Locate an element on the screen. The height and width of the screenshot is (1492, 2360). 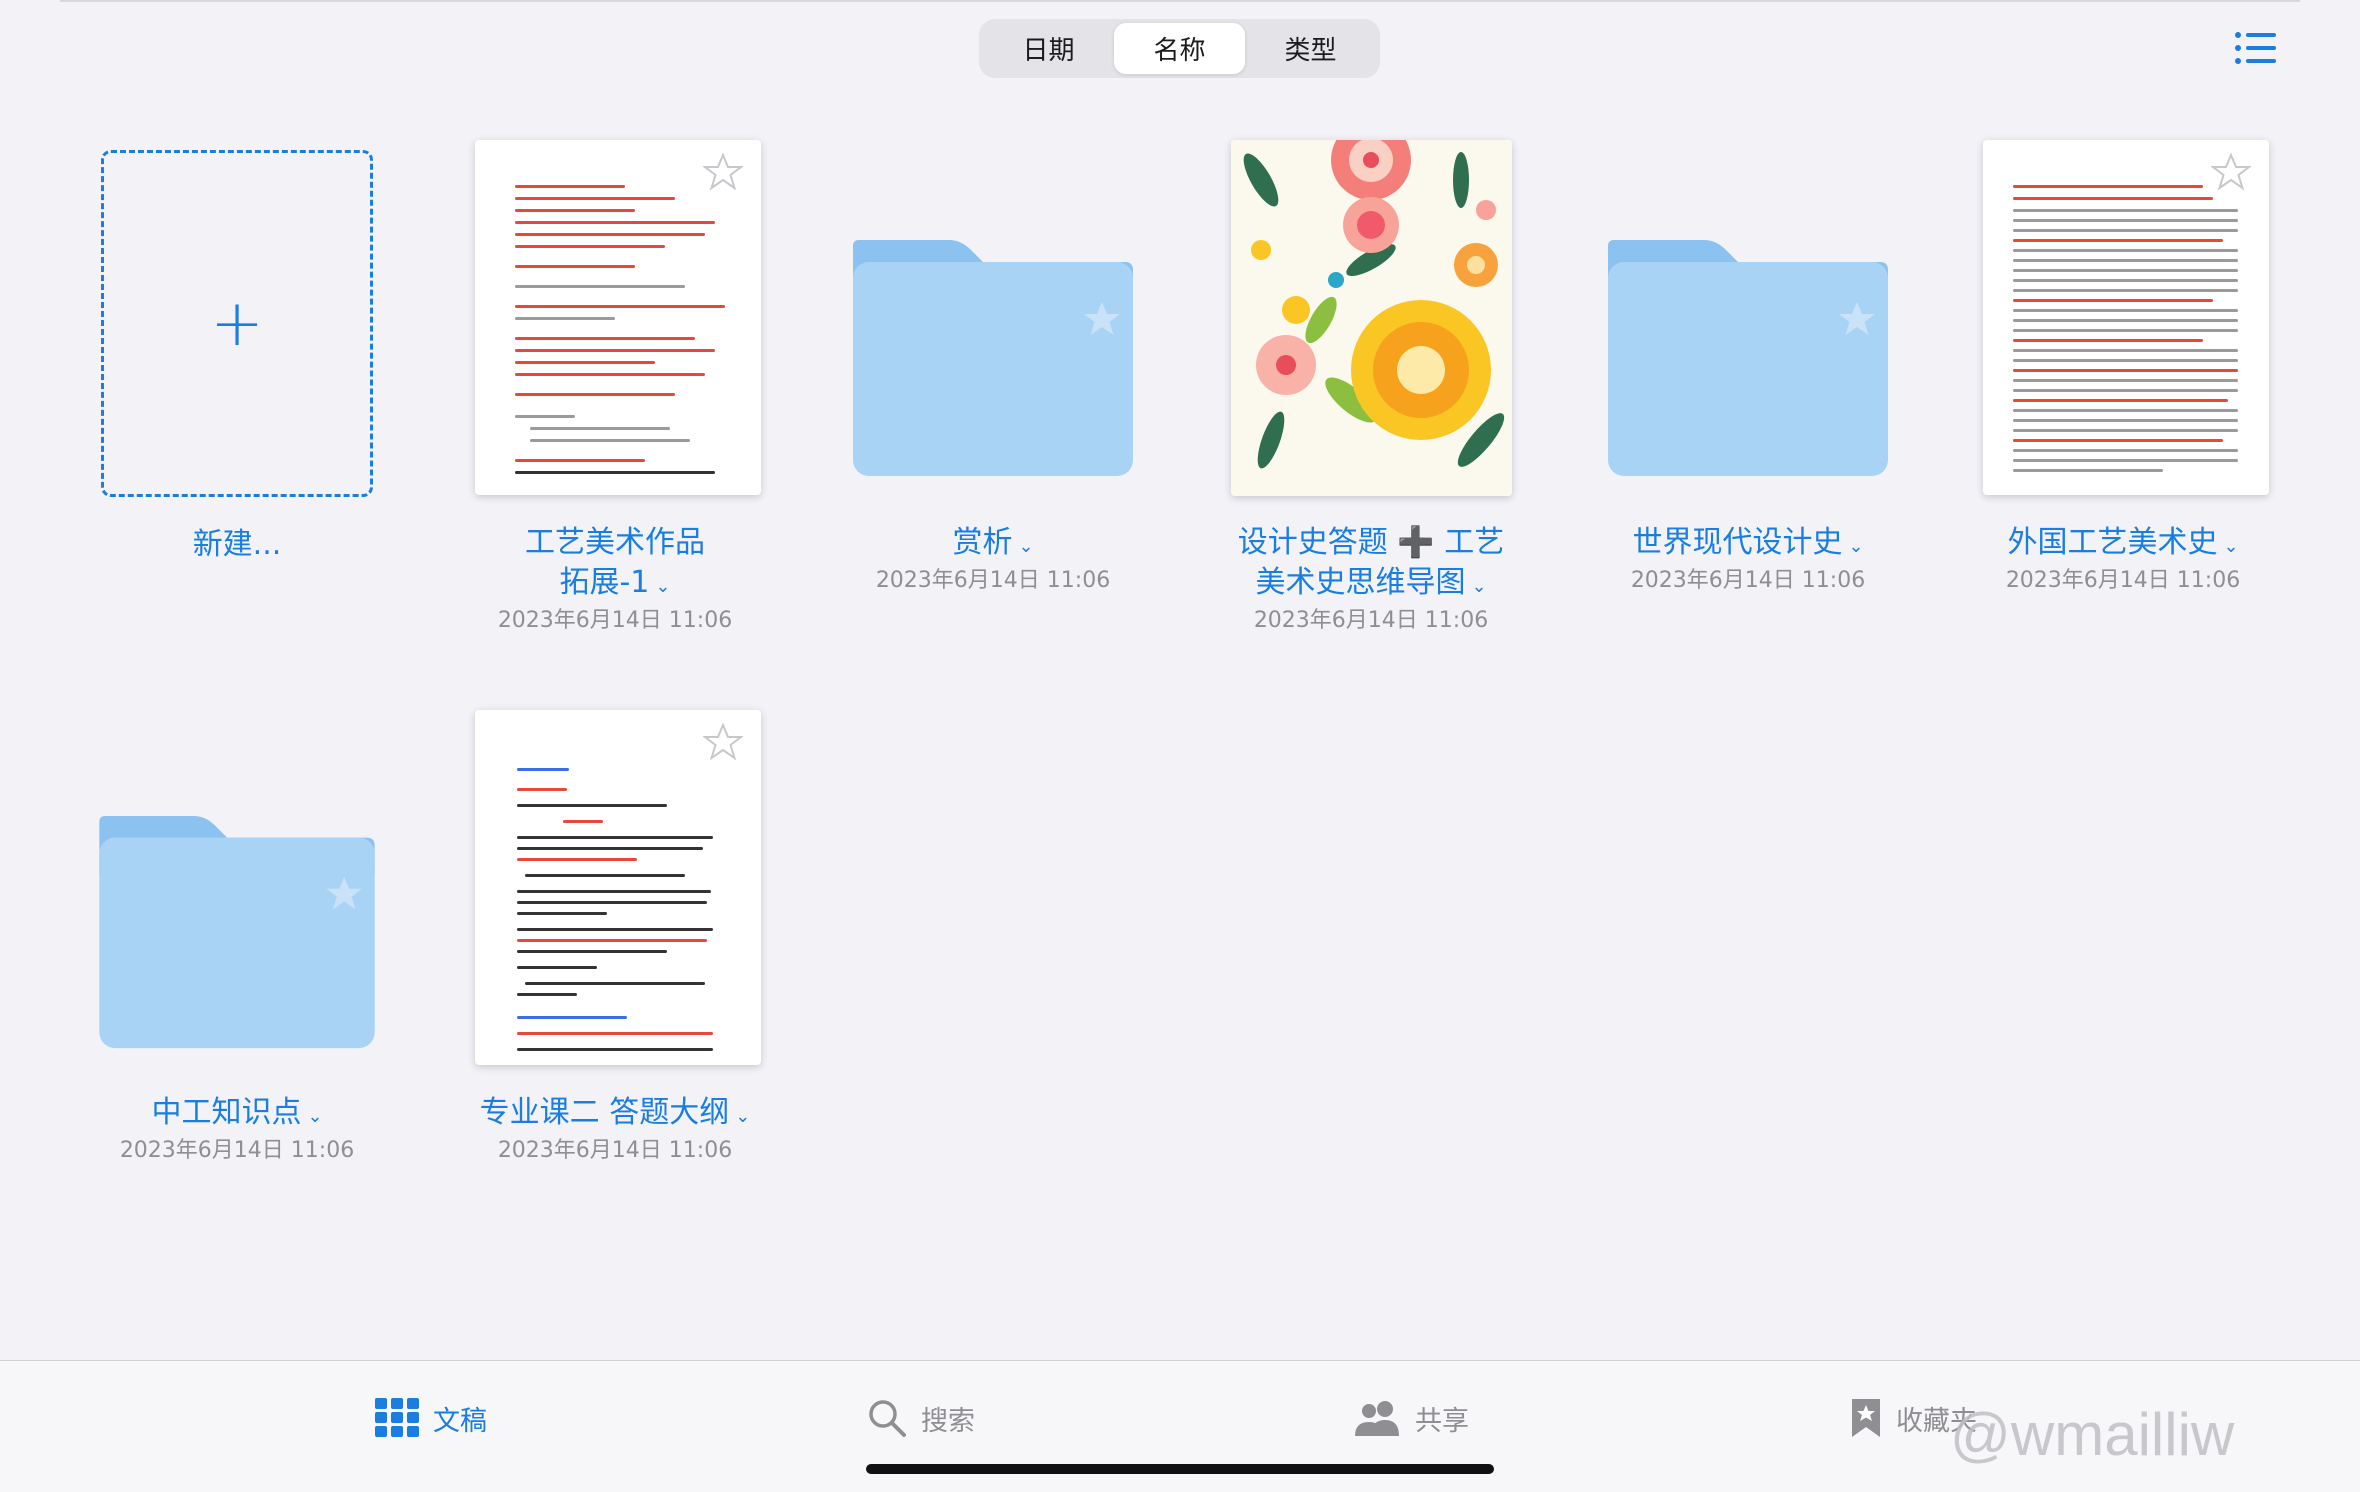
tab-label: 搜索 is located at coordinates (948, 1421).